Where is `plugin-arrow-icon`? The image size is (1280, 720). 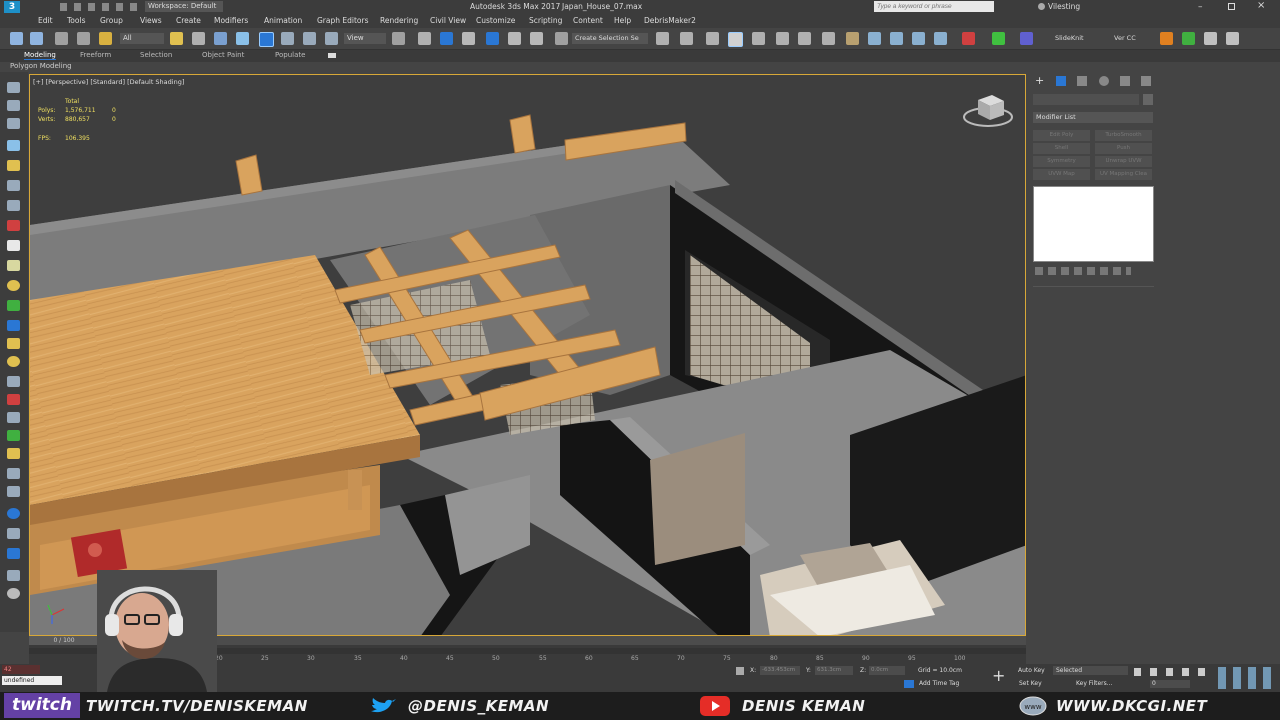
plugin-arrow-icon is located at coordinates (998, 38).